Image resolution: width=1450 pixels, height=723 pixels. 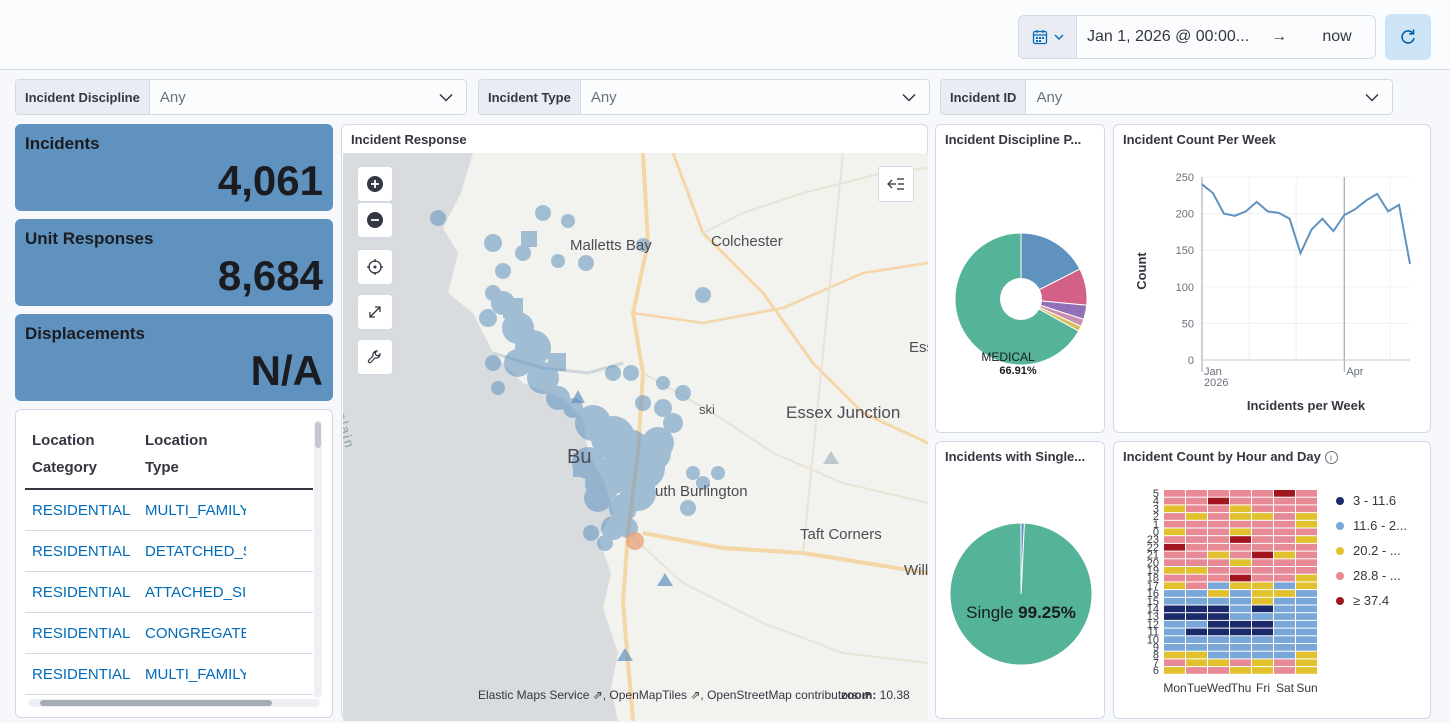 I want to click on cell-location-type: DETATCHED_S, so click(x=192, y=551).